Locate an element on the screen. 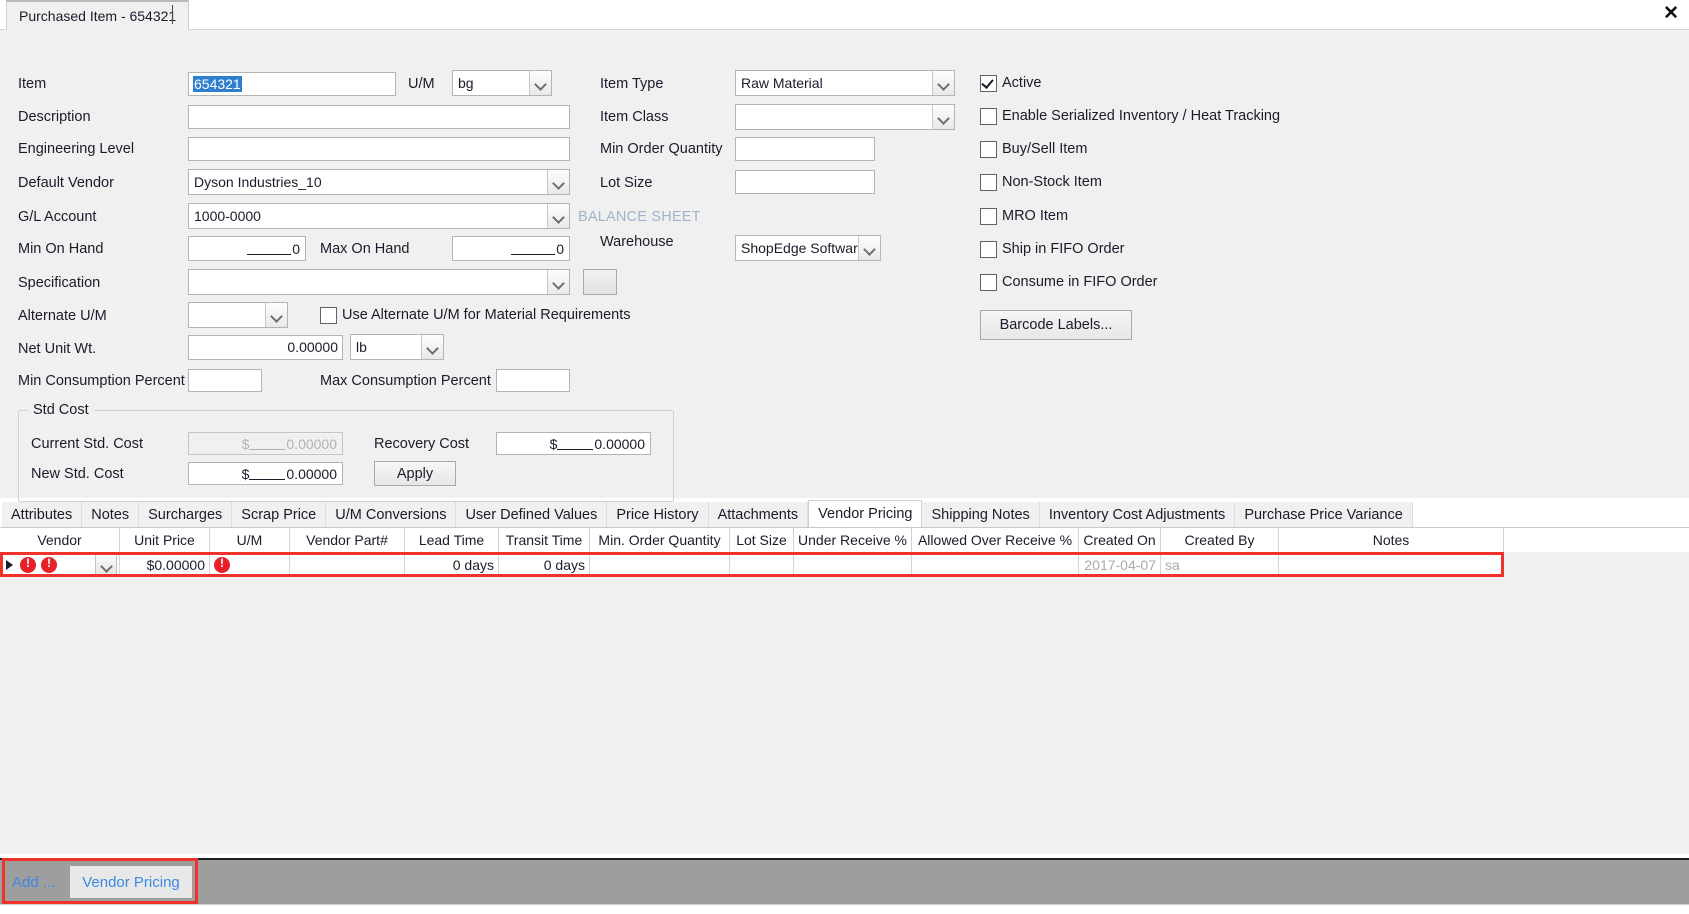  tab-scrap-price: Scrap Price is located at coordinates (279, 515).